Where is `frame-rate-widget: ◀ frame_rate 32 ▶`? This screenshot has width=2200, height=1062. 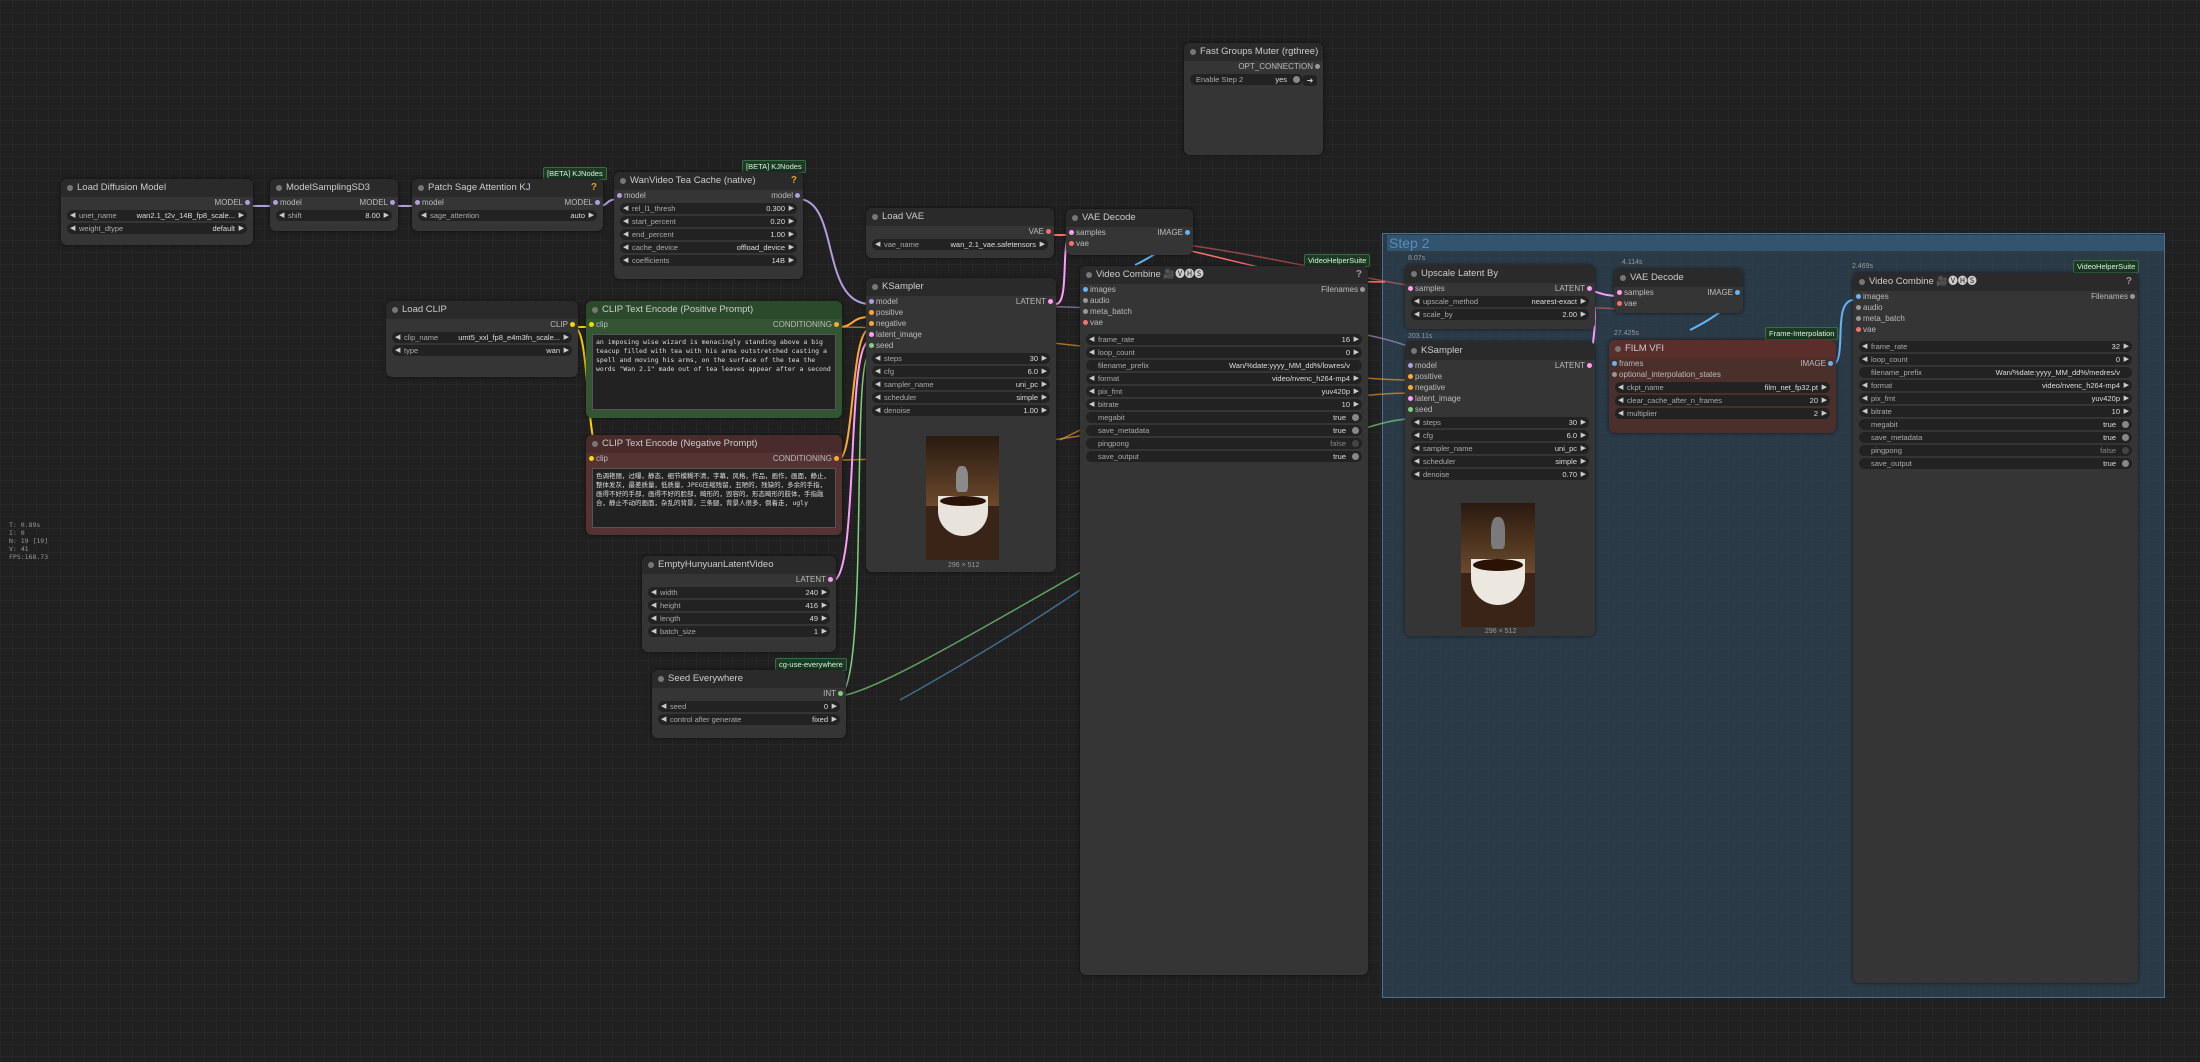
frame-rate-widget: ◀ frame_rate 32 ▶ is located at coordinates (1995, 346).